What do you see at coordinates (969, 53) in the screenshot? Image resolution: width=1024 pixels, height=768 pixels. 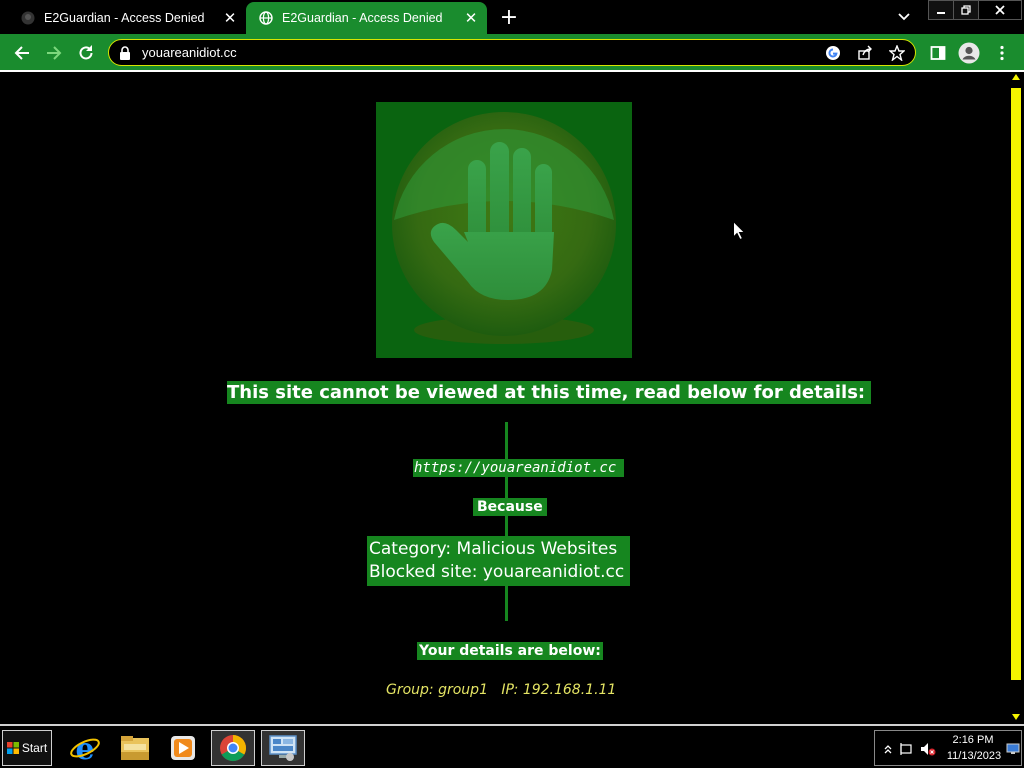 I see `profile-avatar-icon` at bounding box center [969, 53].